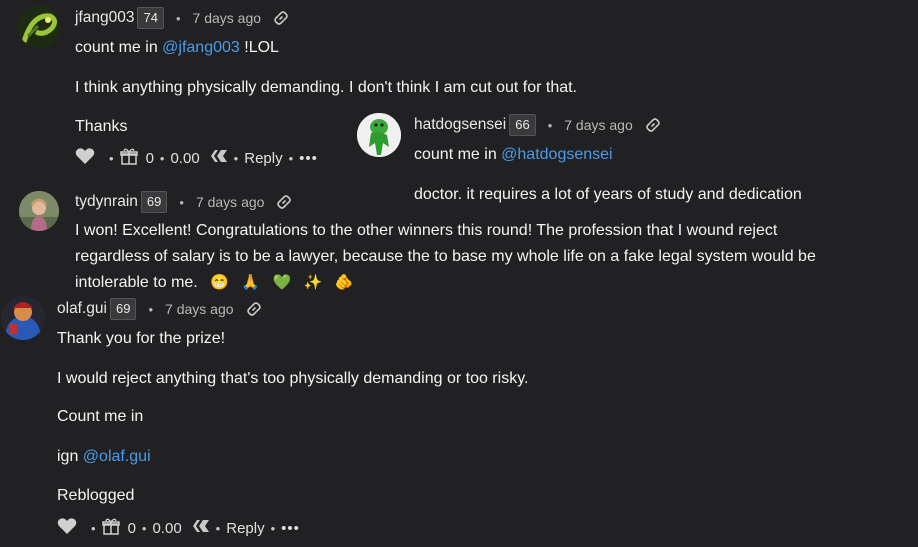 This screenshot has width=918, height=547. I want to click on comment-text: !LOL, so click(259, 47).